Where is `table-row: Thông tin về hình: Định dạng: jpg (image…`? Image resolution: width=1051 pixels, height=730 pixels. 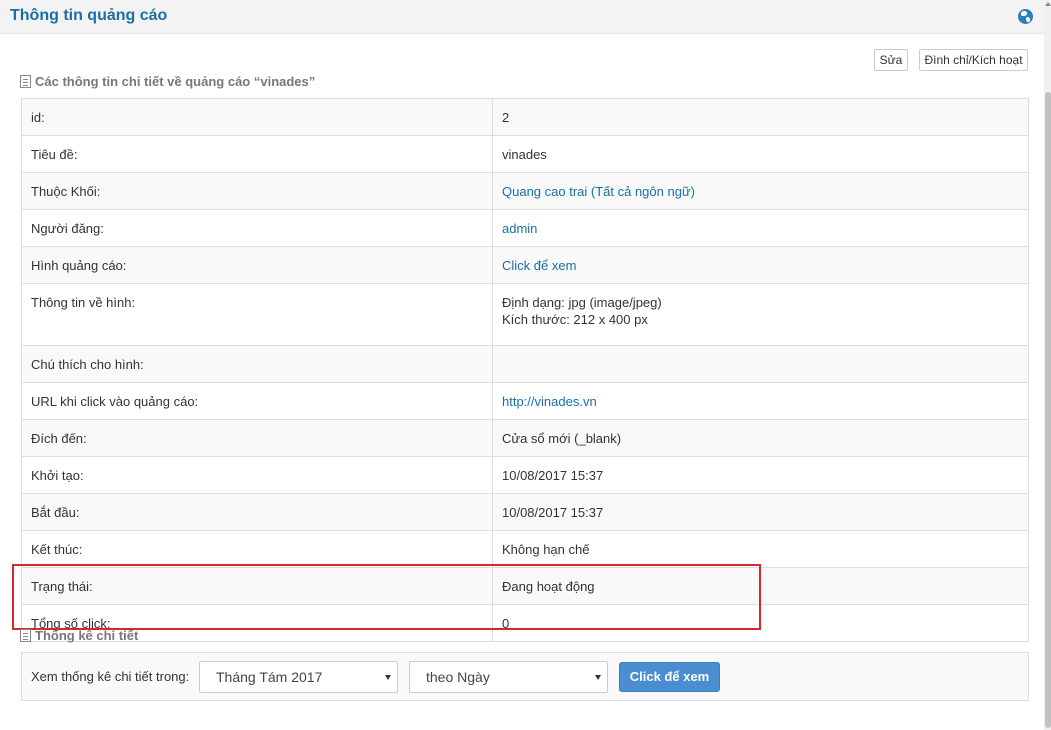
table-row: Thông tin về hình: Định dạng: jpg (image… is located at coordinates (525, 314).